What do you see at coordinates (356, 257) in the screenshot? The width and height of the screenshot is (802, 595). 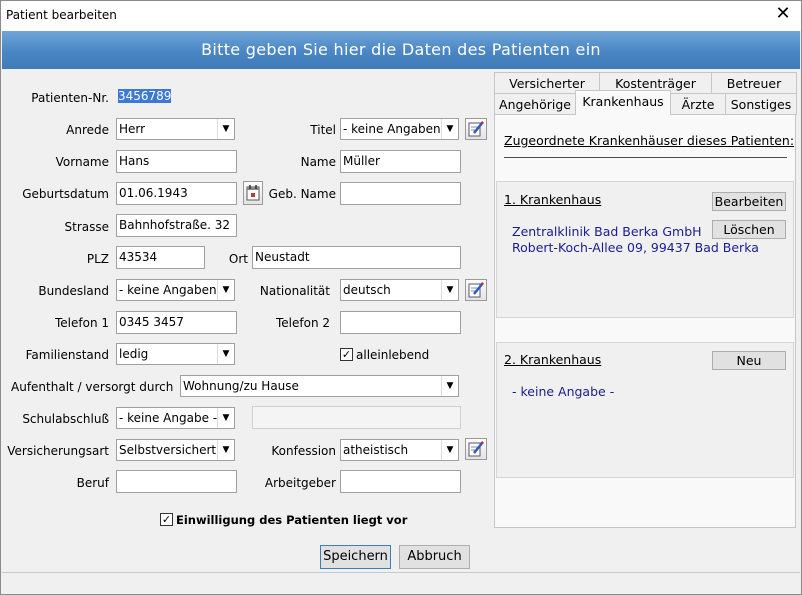 I see `ort-input: Neustadt` at bounding box center [356, 257].